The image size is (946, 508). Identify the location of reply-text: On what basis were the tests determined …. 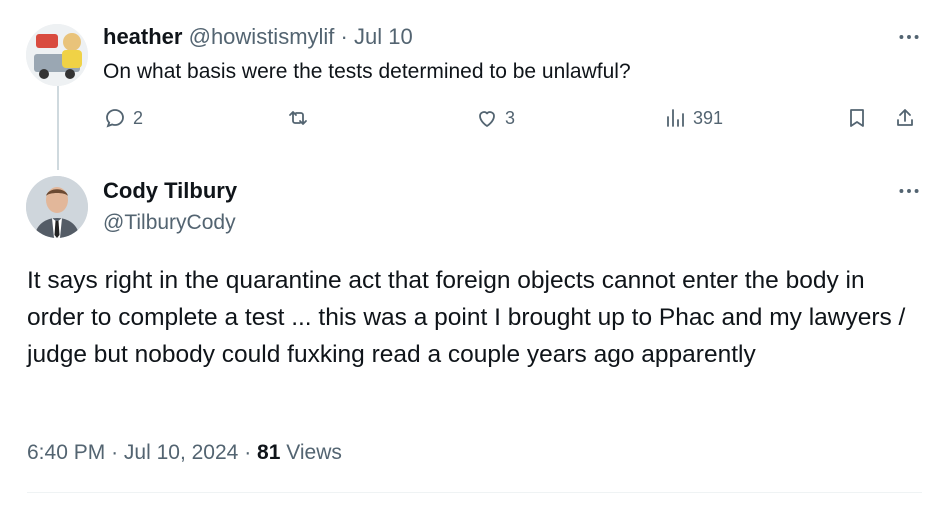
(367, 71).